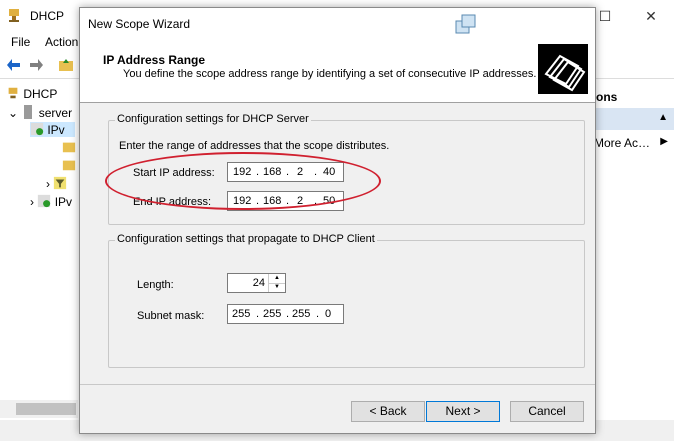 The height and width of the screenshot is (441, 674). What do you see at coordinates (155, 285) in the screenshot?
I see `length-label: Length:` at bounding box center [155, 285].